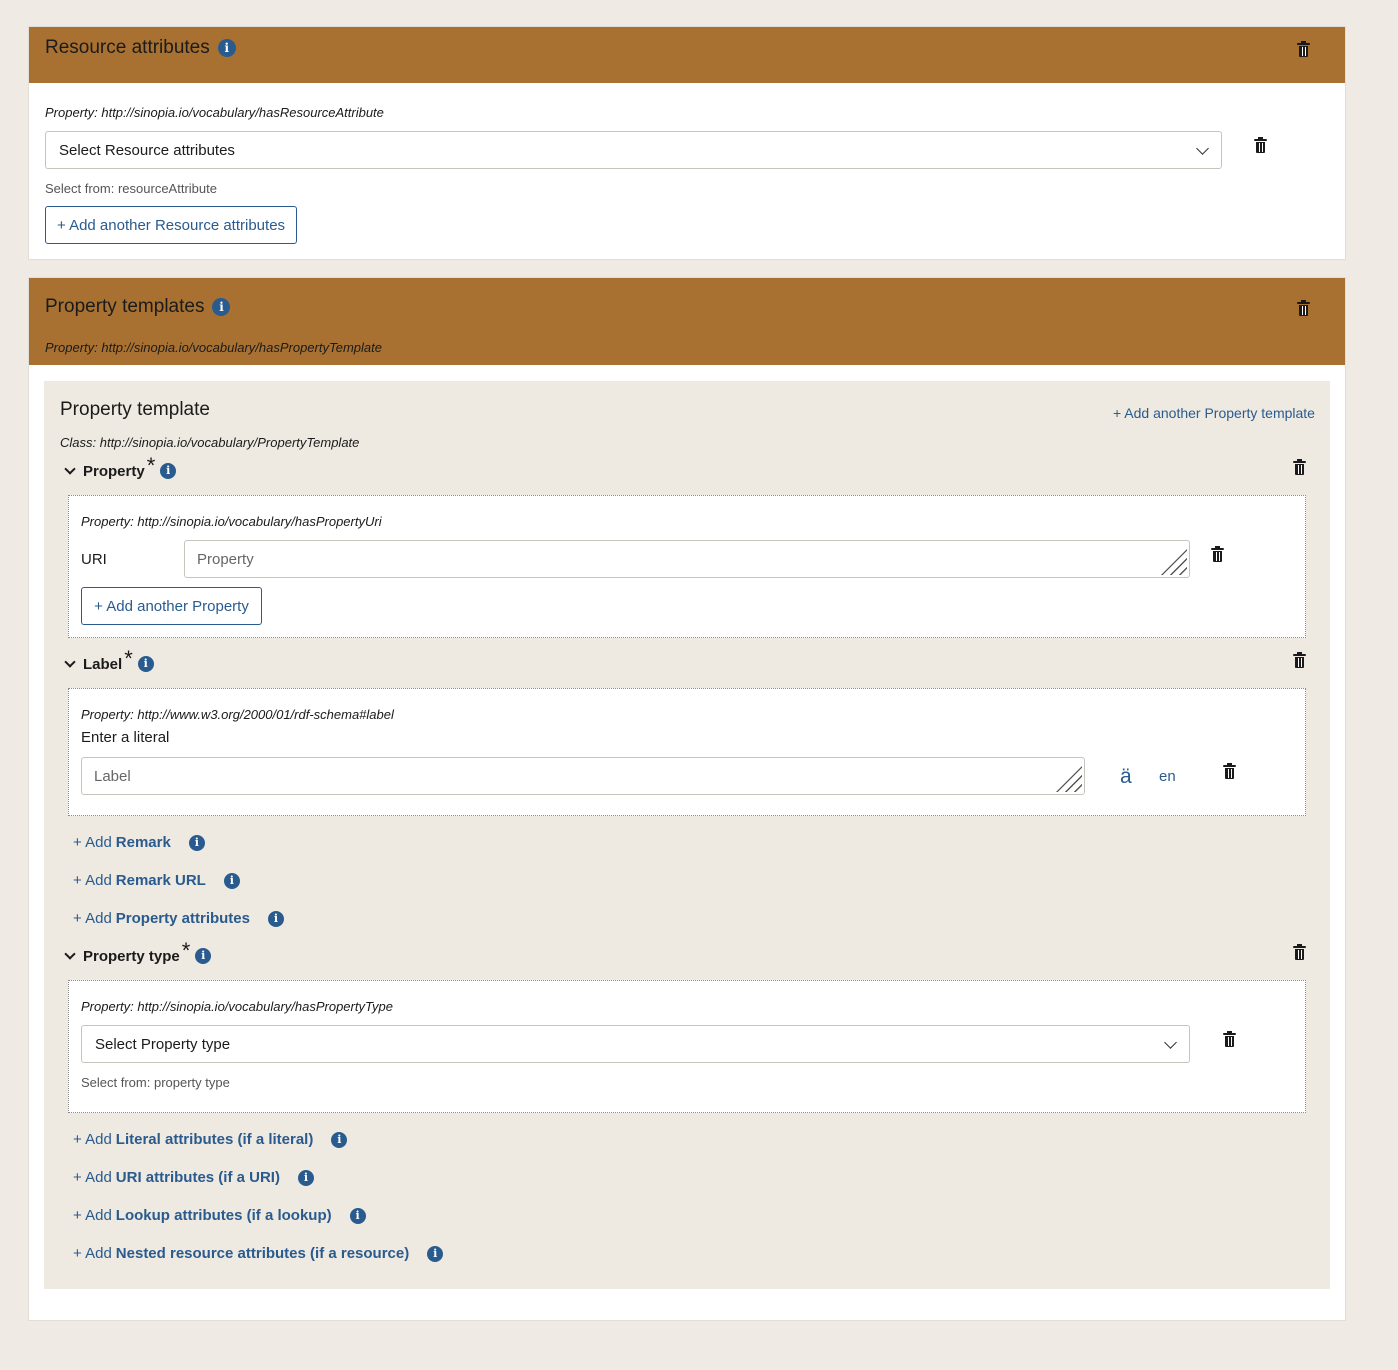 This screenshot has width=1398, height=1370. Describe the element at coordinates (633, 150) in the screenshot. I see `resource-attributes-select: Select Resource attributes` at that location.